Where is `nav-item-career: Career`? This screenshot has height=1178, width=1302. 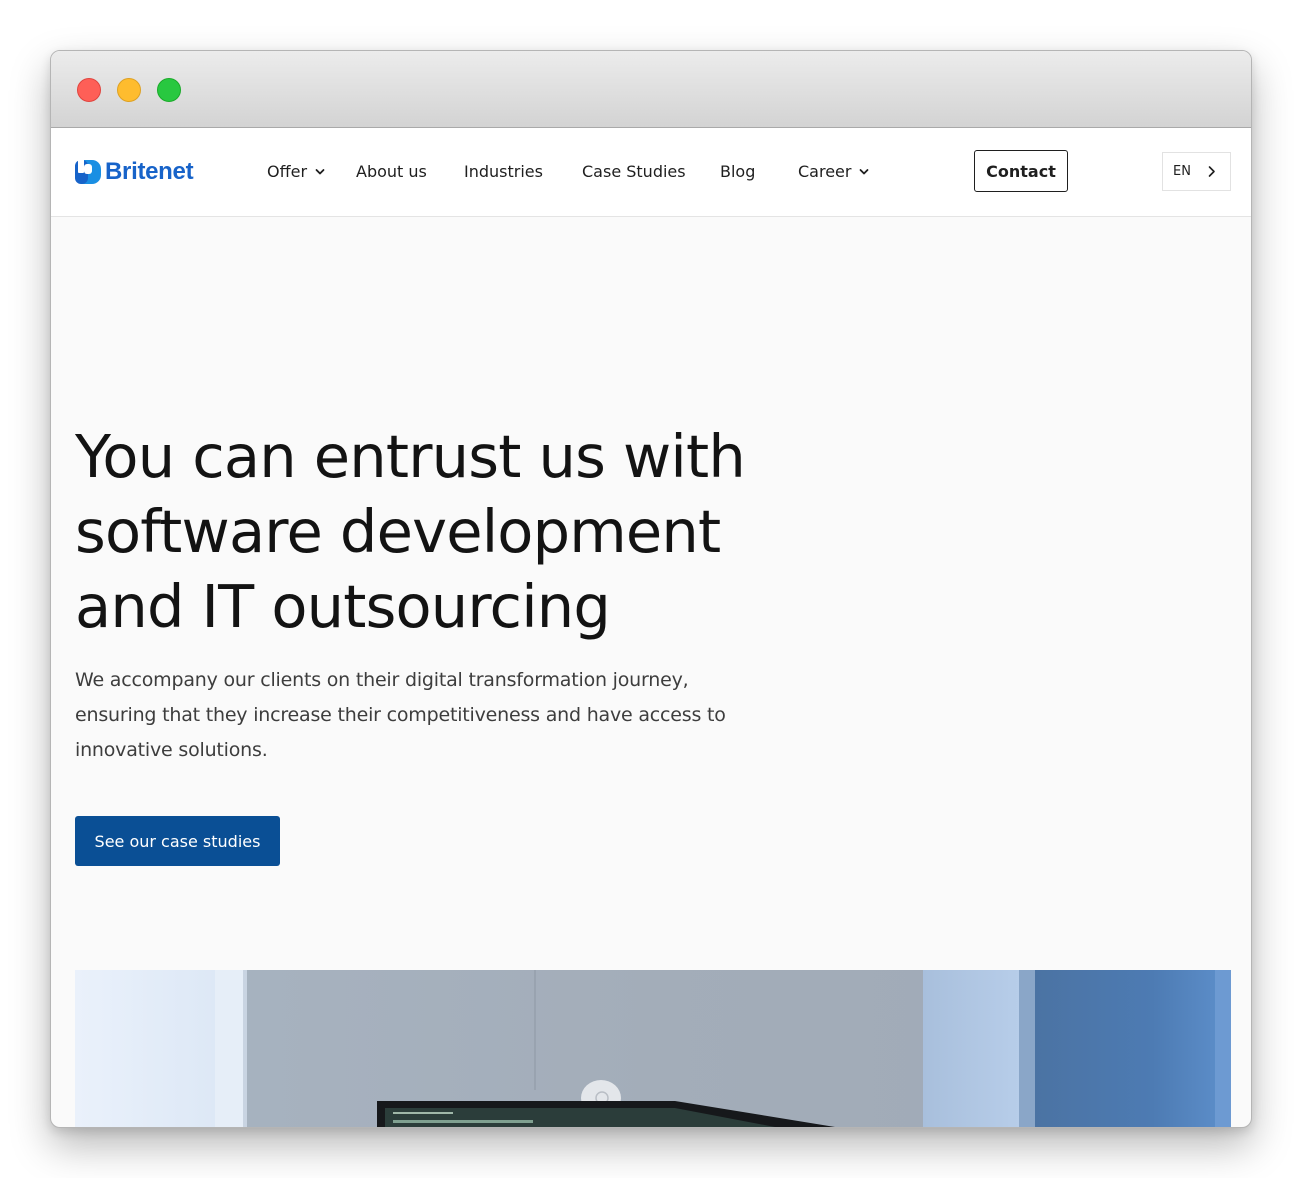
nav-item-career: Career is located at coordinates (834, 172).